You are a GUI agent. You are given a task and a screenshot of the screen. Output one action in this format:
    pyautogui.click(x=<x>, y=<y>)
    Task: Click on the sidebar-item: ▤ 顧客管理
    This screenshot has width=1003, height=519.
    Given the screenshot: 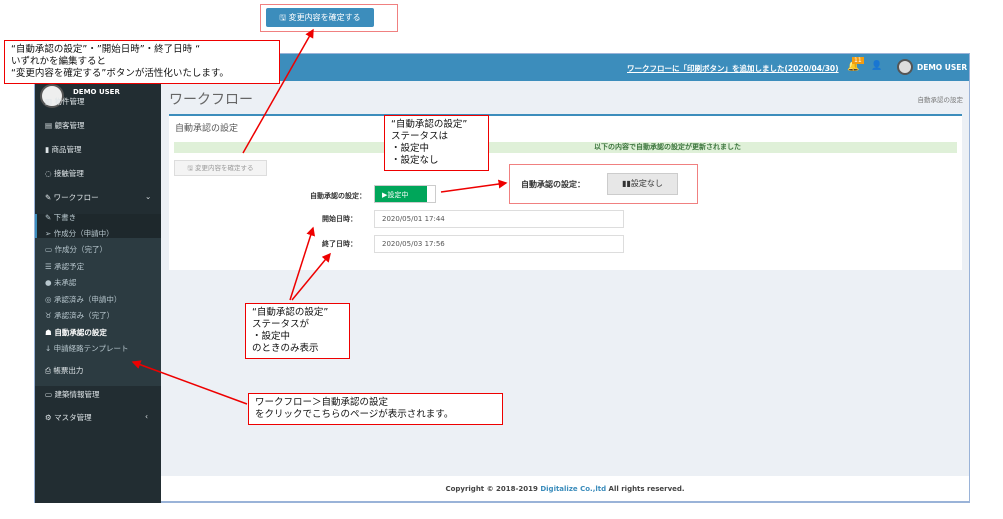 What is the action you would take?
    pyautogui.click(x=64, y=125)
    